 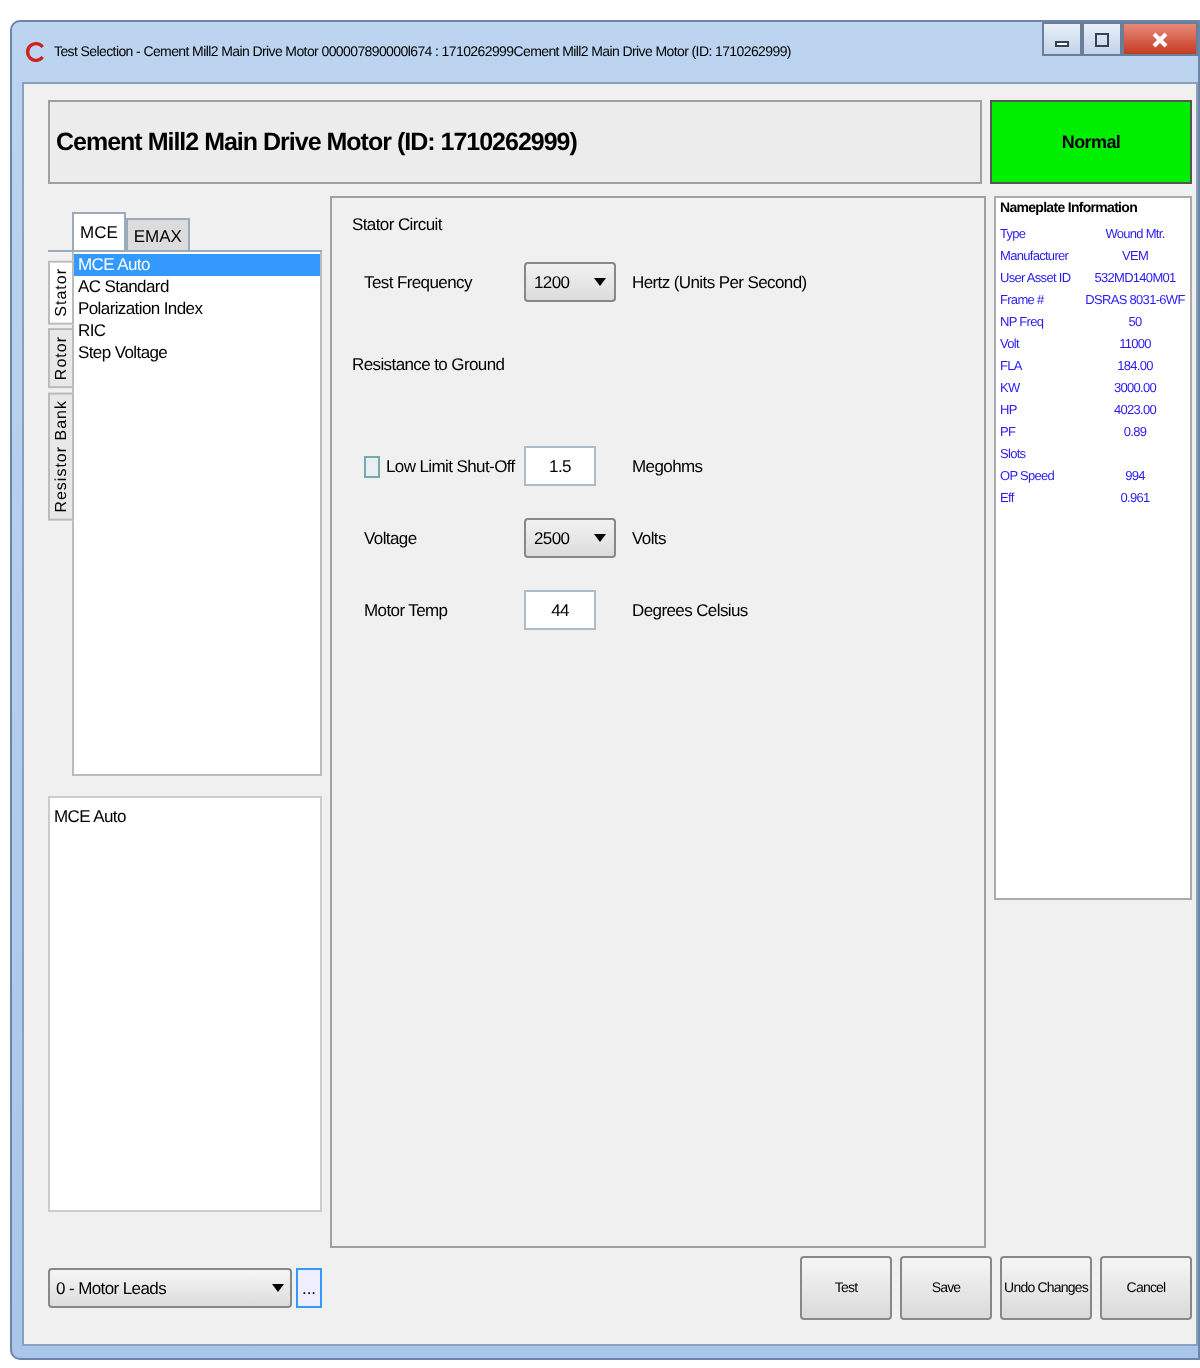 What do you see at coordinates (560, 610) in the screenshot?
I see `input-field: 44` at bounding box center [560, 610].